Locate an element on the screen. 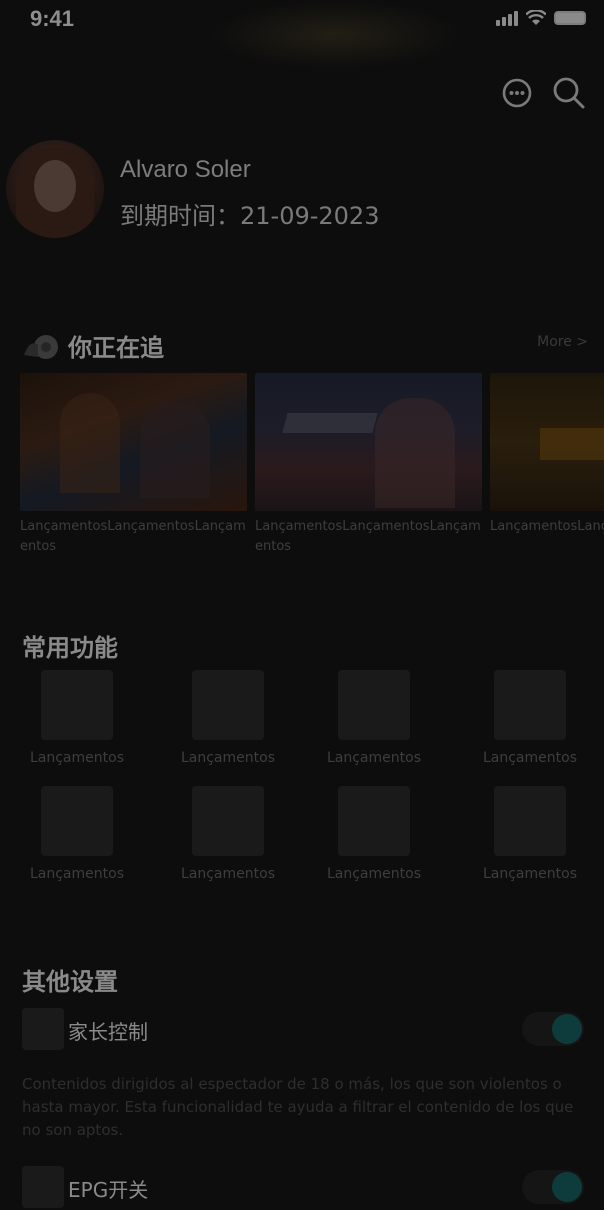 This screenshot has height=1210, width=604. features-title: 常用功能 is located at coordinates (70, 648).